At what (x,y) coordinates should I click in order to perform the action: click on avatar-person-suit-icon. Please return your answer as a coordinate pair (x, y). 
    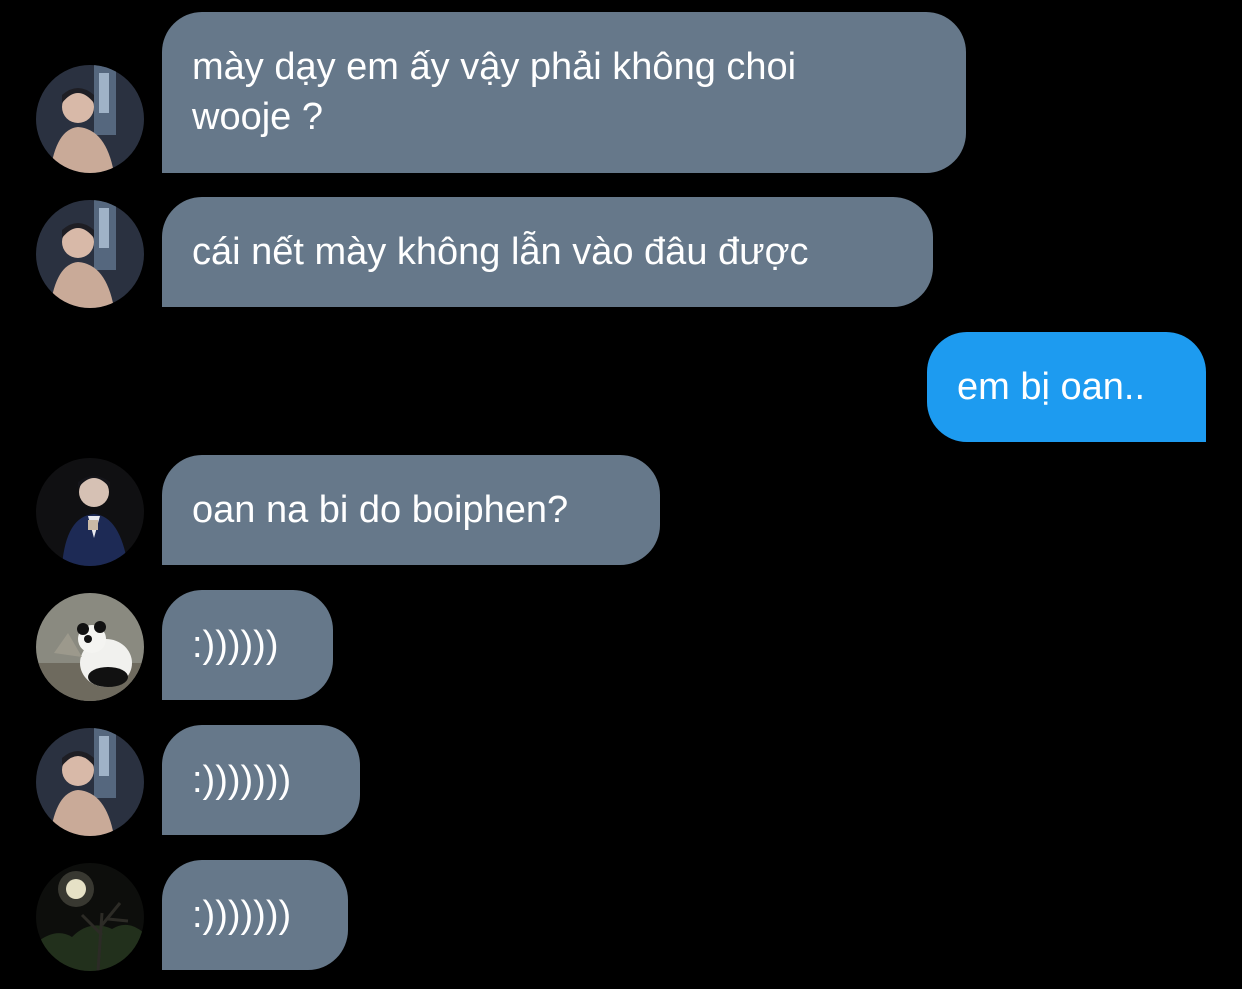
    Looking at the image, I should click on (90, 512).